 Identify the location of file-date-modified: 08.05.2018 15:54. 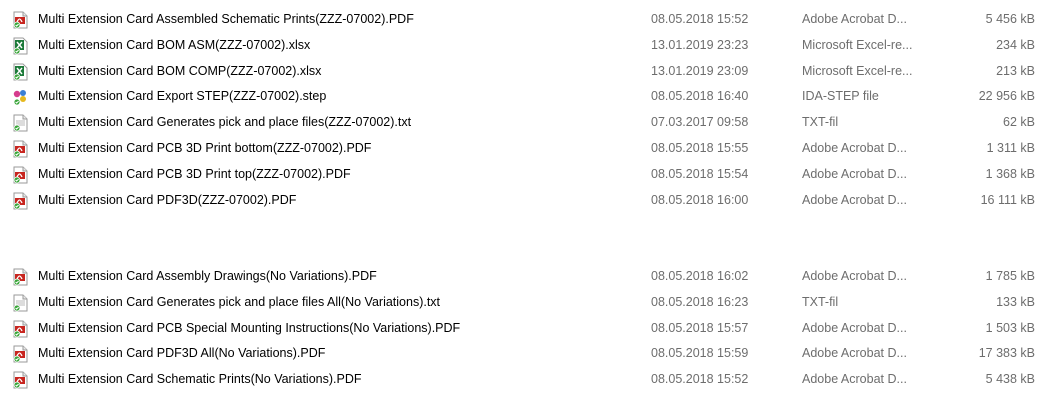
(700, 173).